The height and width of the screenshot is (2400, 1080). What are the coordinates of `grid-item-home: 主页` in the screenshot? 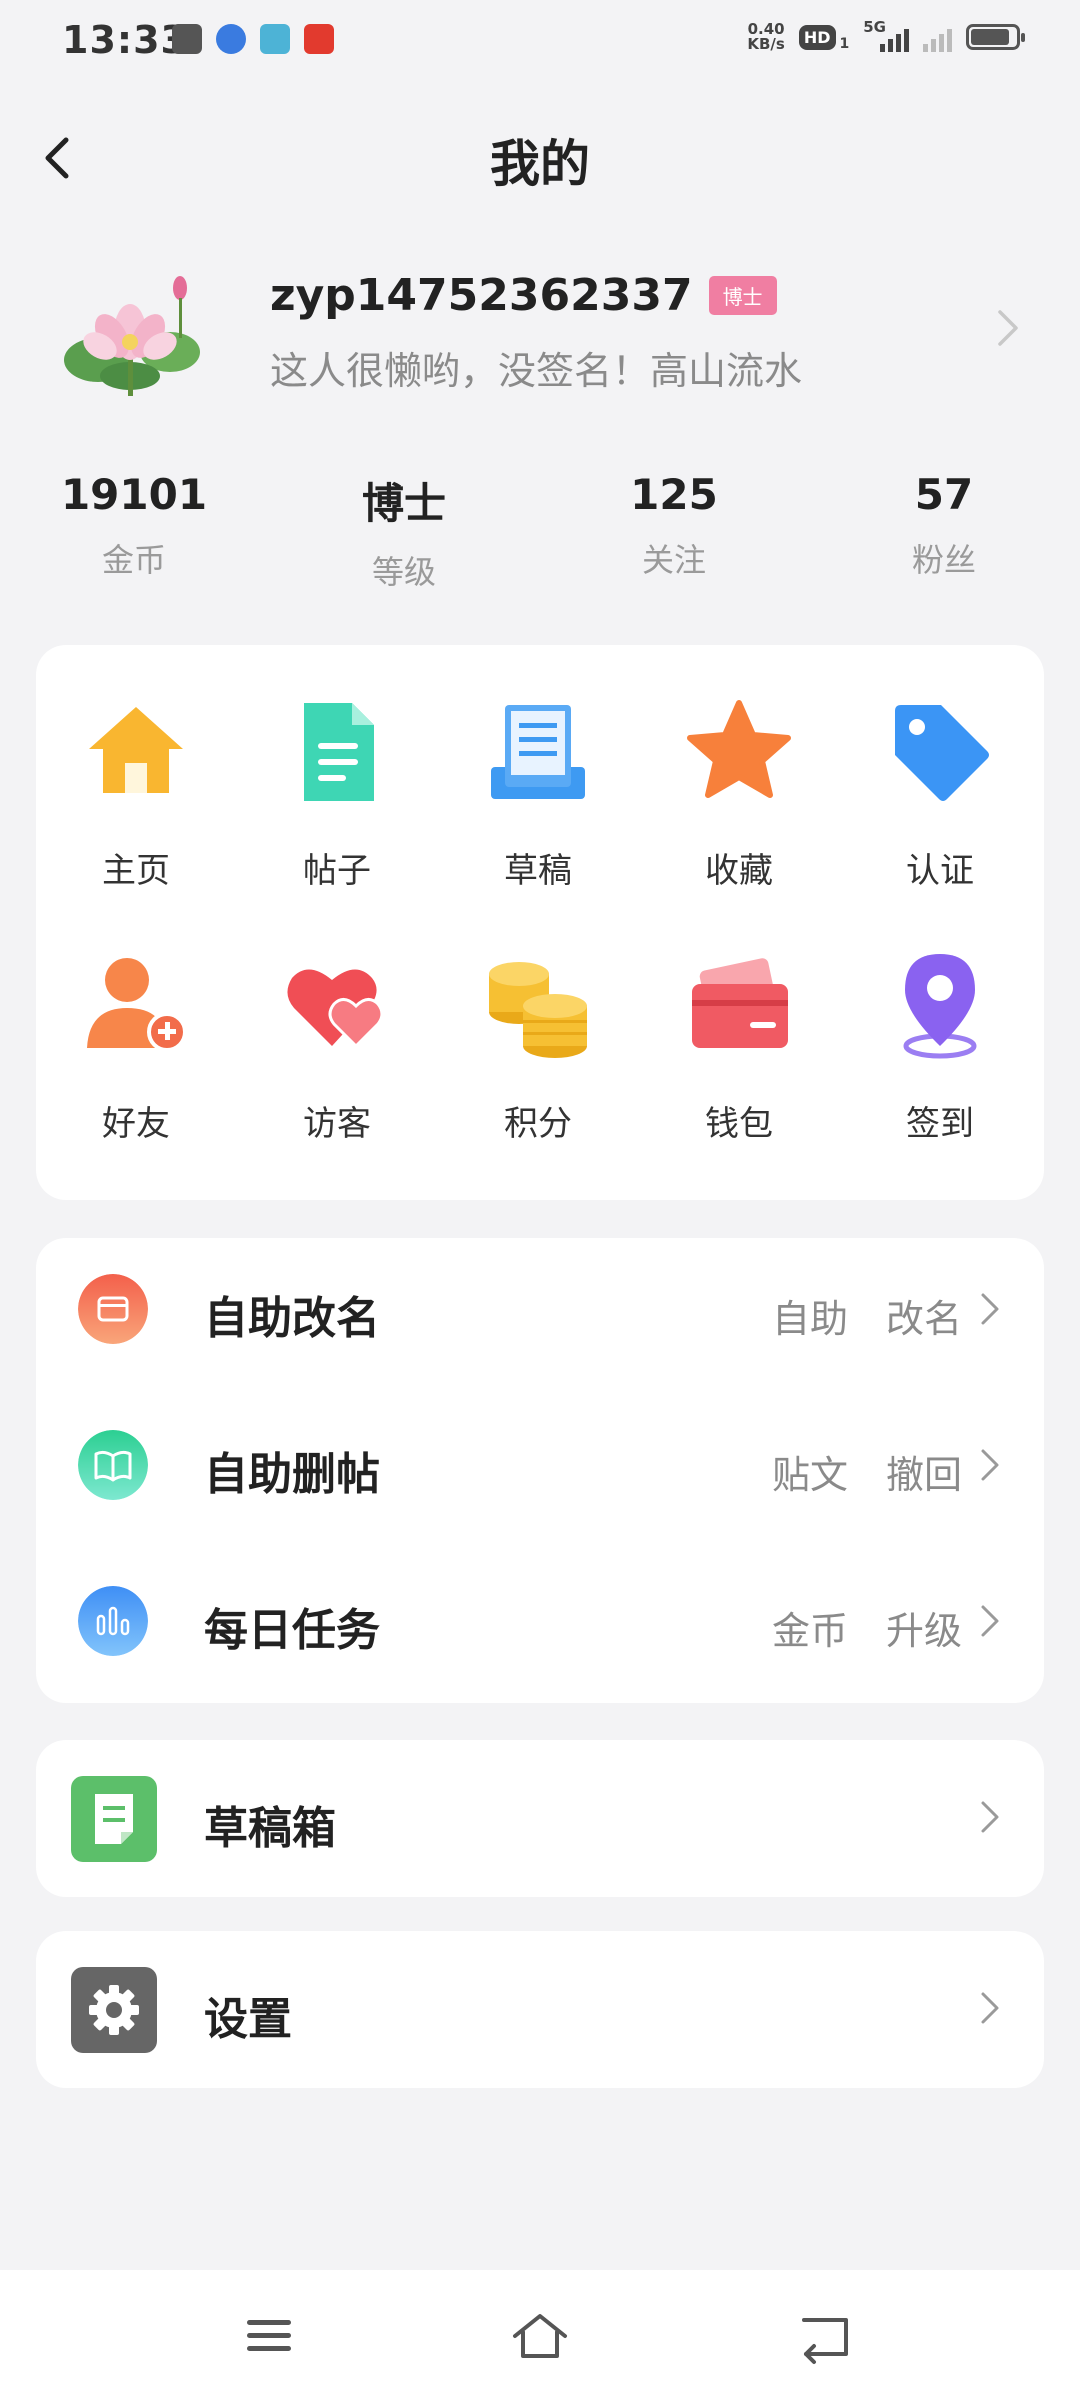 It's located at (136, 797).